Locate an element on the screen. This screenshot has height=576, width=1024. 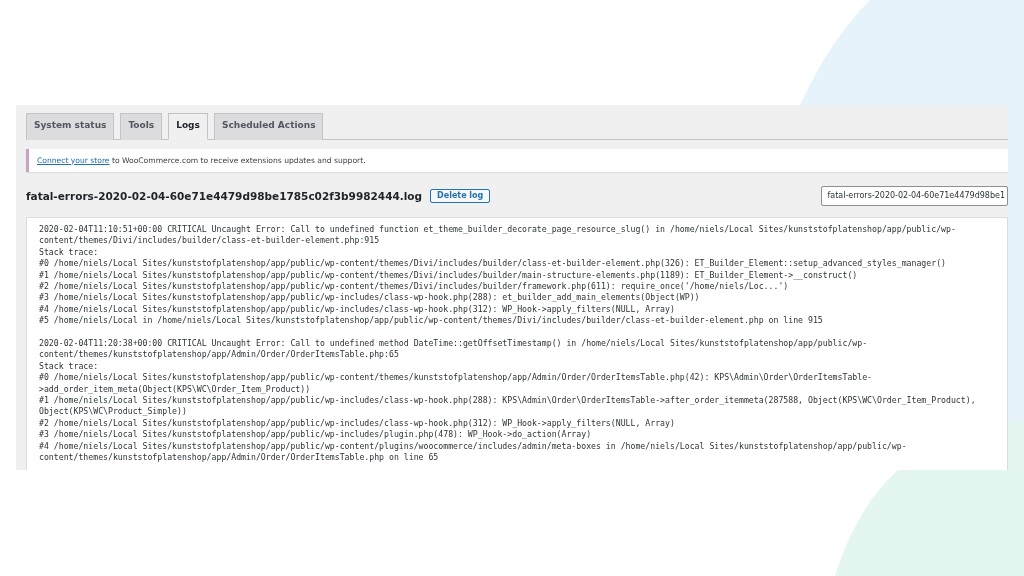
log-line: content/themes/kunststofplatenshop/app/Admin/Order/OrderItemsTable.php on line 65 is located at coordinates (239, 458).